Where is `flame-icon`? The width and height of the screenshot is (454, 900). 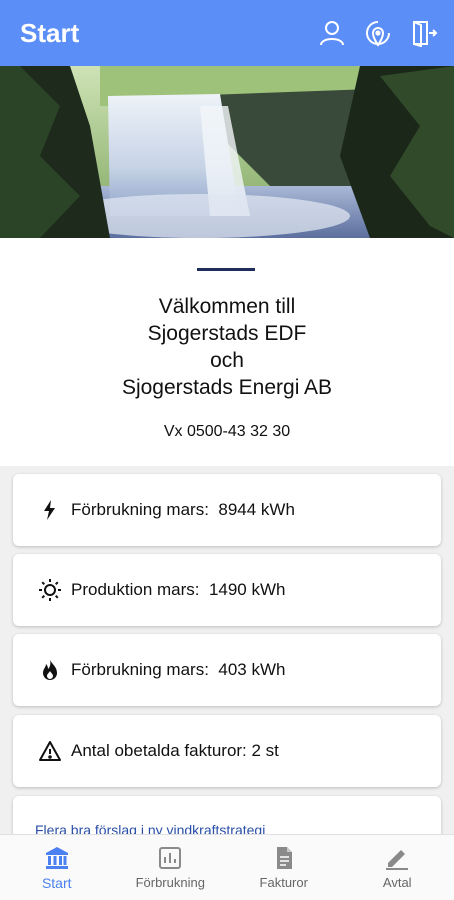
flame-icon is located at coordinates (50, 670).